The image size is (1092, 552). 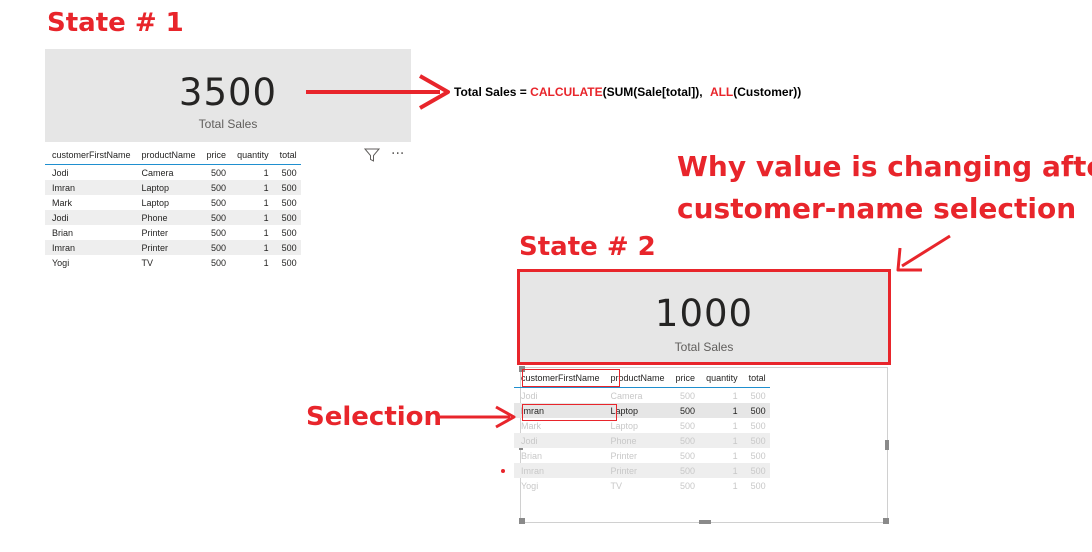 I want to click on resize-handle-bl, so click(x=522, y=521).